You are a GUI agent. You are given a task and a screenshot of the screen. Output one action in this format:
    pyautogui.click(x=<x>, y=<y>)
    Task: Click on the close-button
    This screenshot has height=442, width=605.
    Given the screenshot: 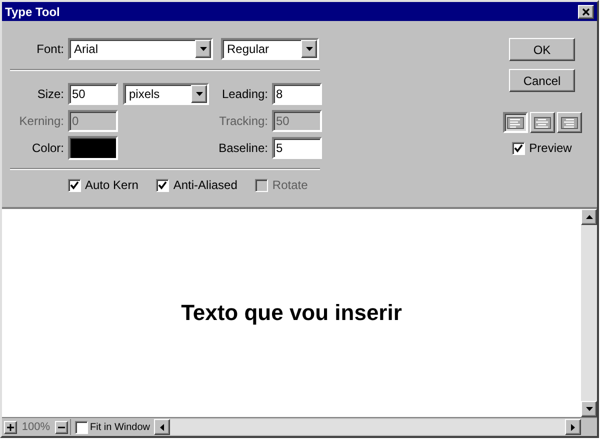 What is the action you would take?
    pyautogui.click(x=586, y=11)
    